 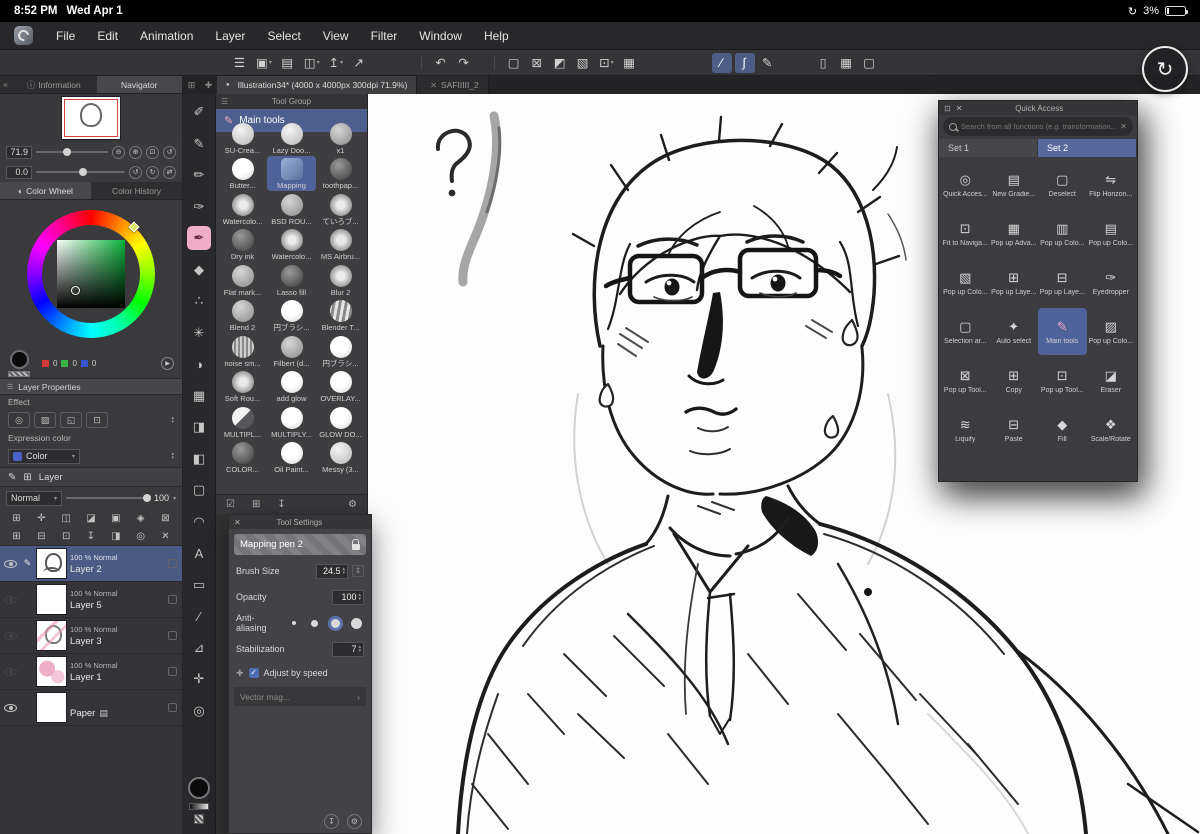 What do you see at coordinates (199, 679) in the screenshot?
I see `hand-tool: ✛` at bounding box center [199, 679].